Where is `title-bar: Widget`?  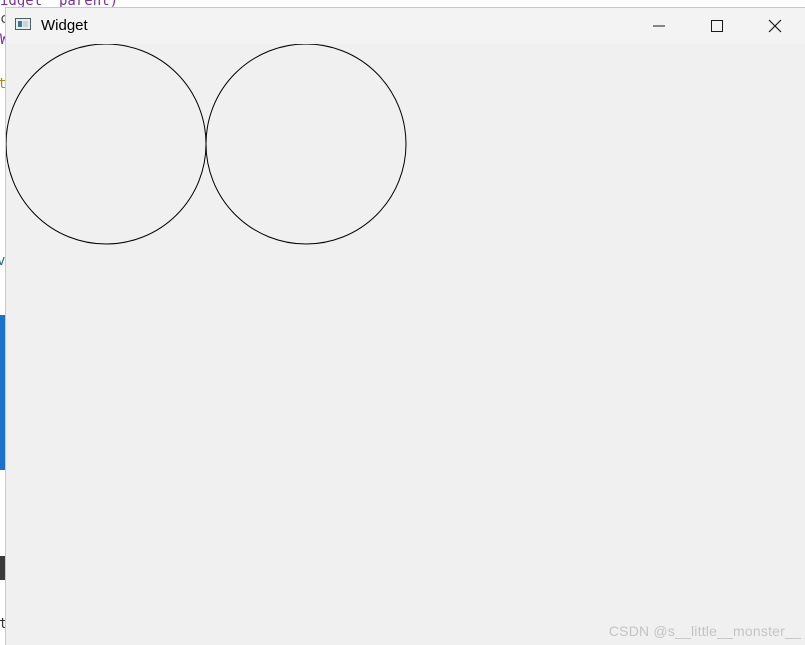 title-bar: Widget is located at coordinates (405, 26).